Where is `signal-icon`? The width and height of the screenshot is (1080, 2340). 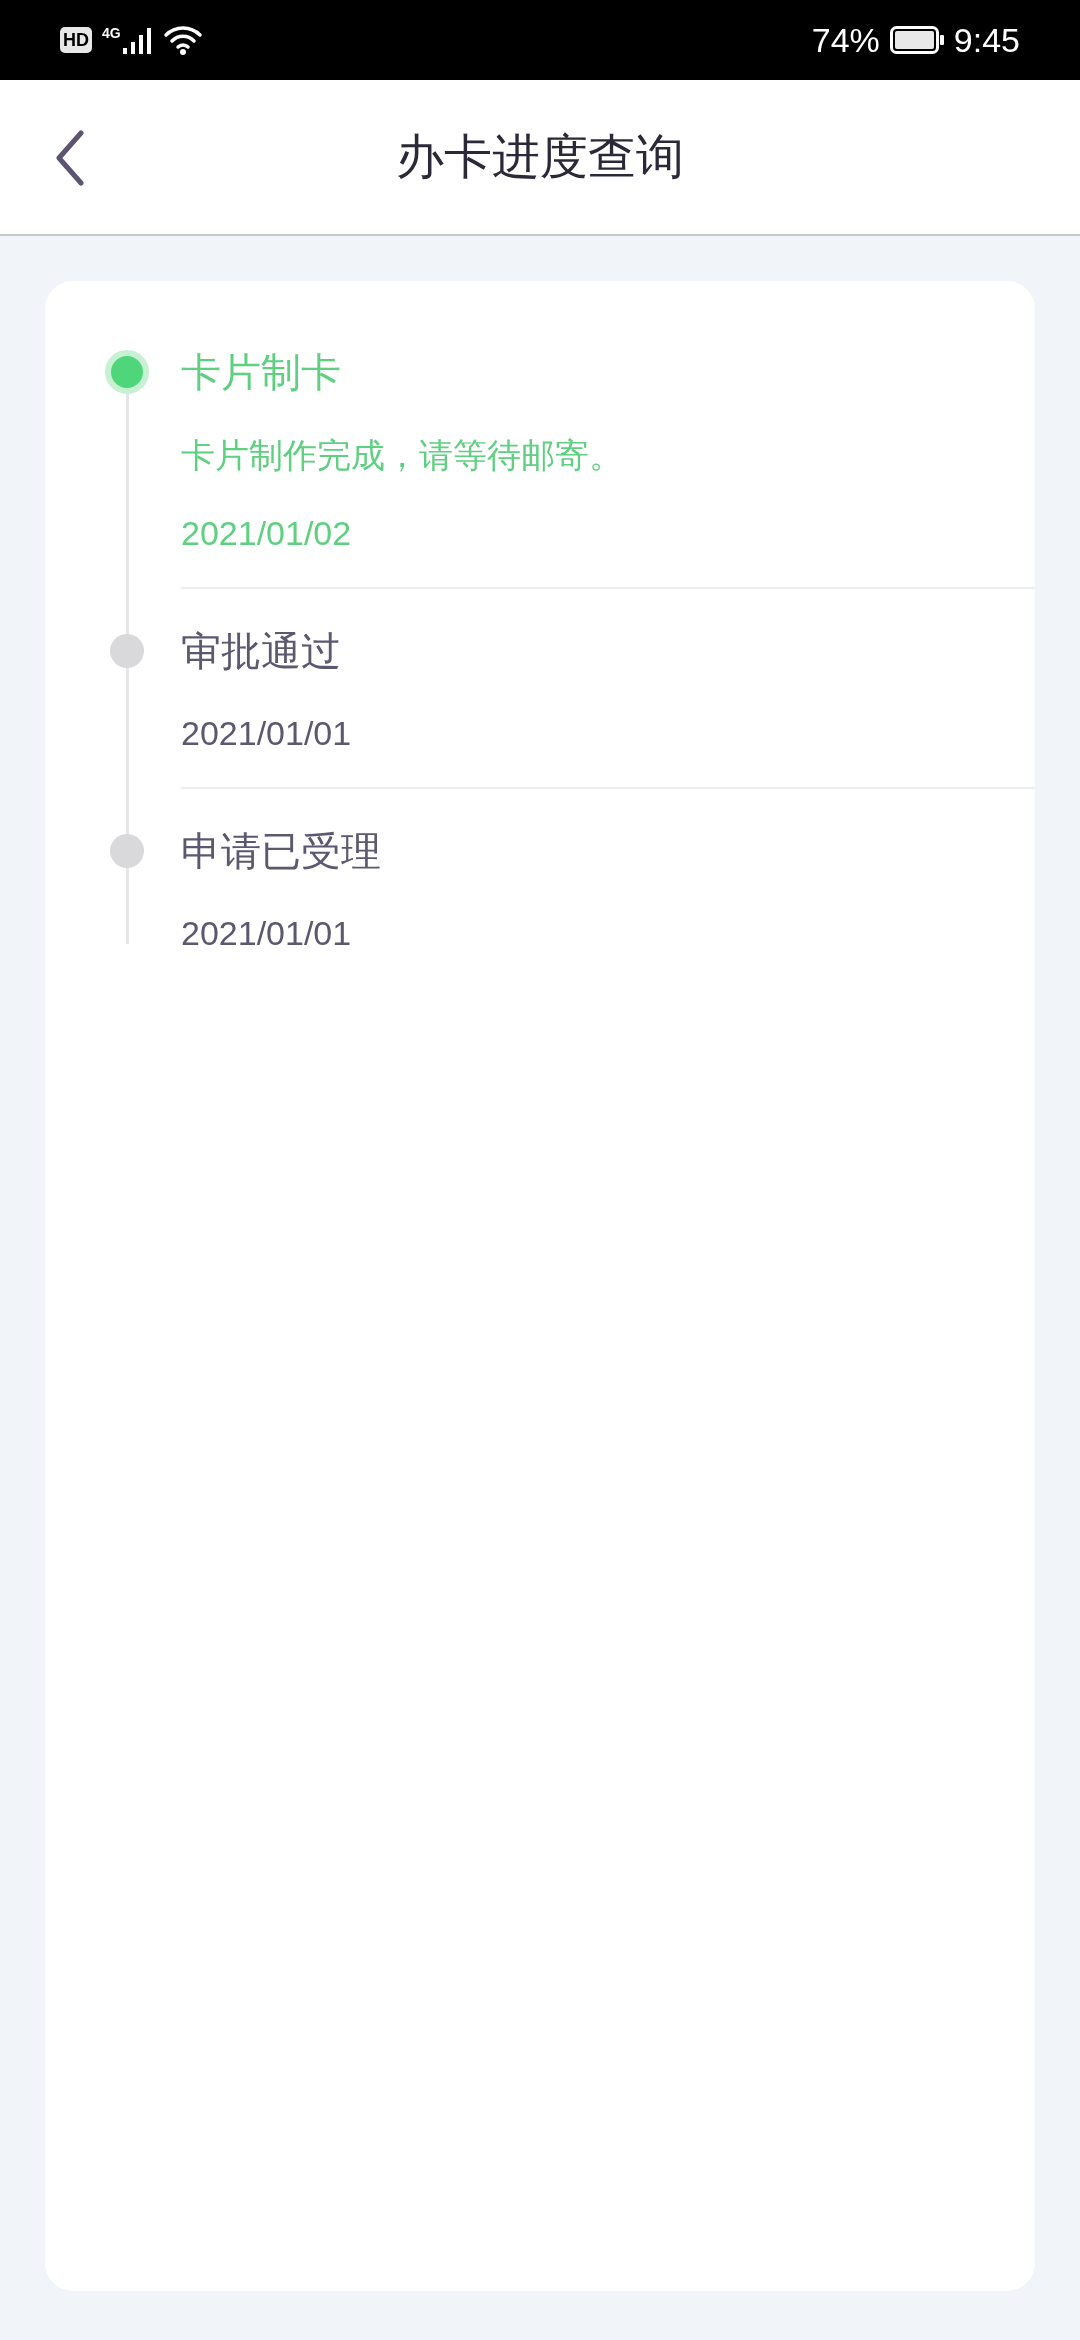
signal-icon is located at coordinates (137, 40).